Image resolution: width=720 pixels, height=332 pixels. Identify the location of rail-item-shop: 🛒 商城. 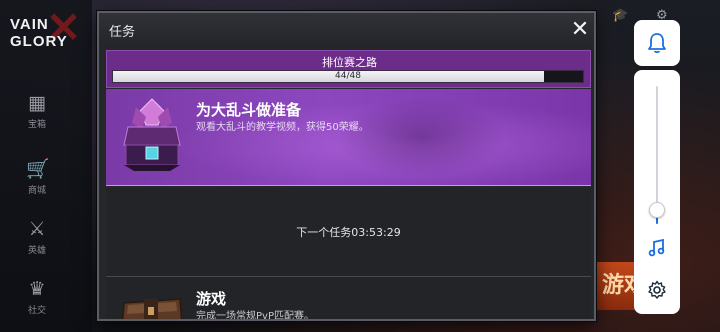
(37, 177).